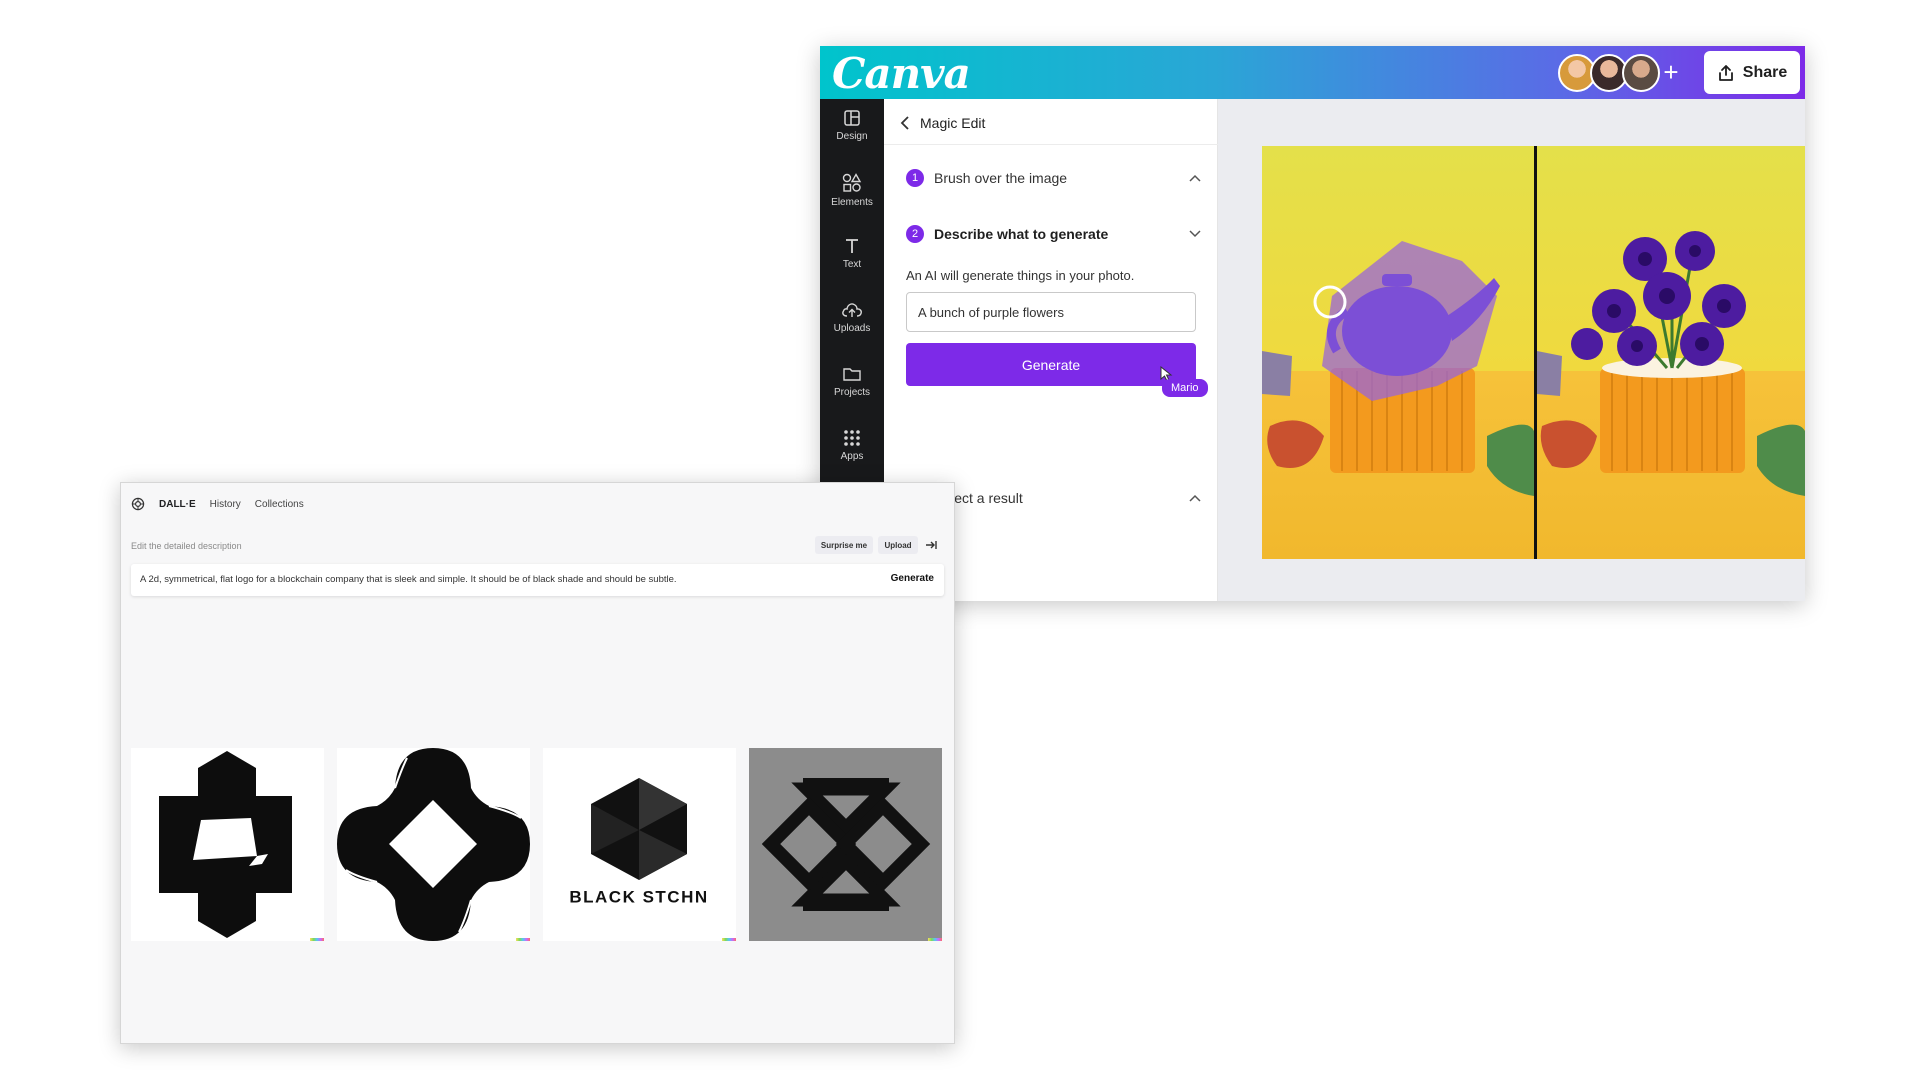 This screenshot has height=1080, width=1920. What do you see at coordinates (1195, 234) in the screenshot?
I see `chevron-down-icon` at bounding box center [1195, 234].